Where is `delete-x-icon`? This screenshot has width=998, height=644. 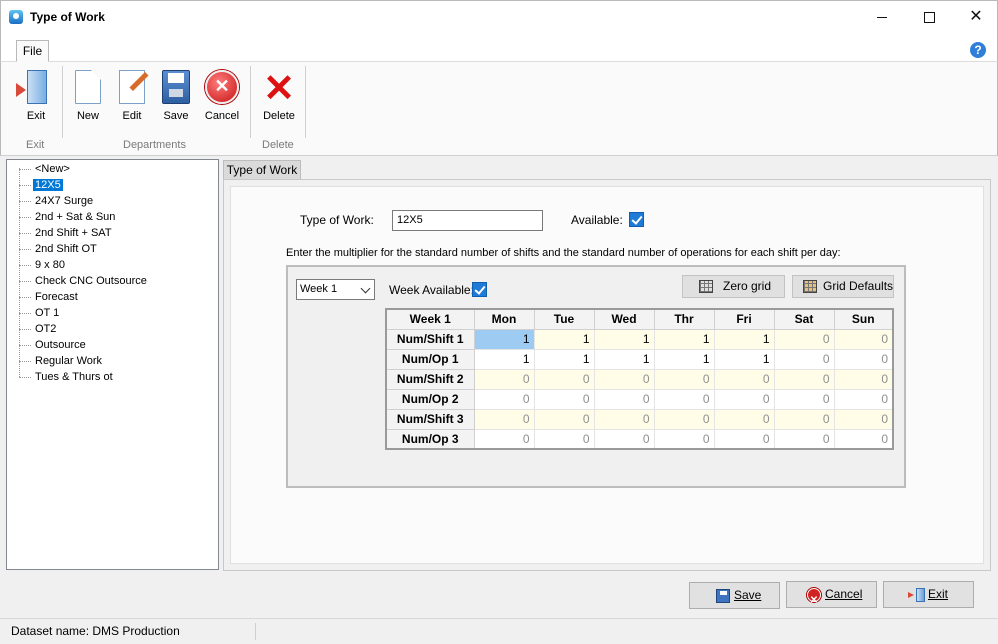 delete-x-icon is located at coordinates (279, 88).